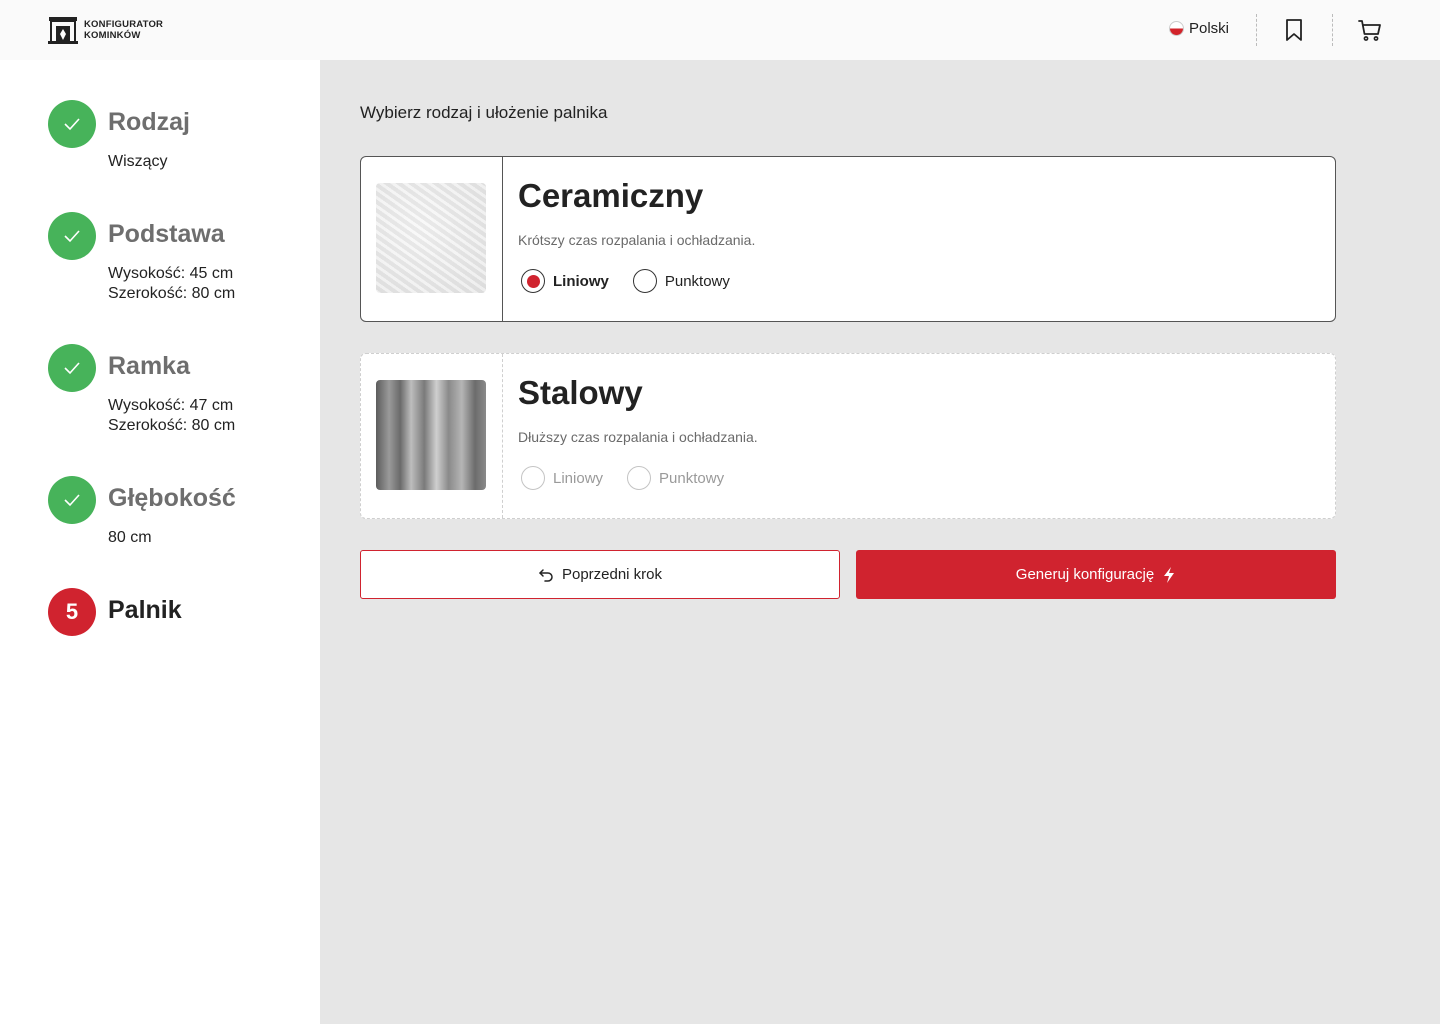  Describe the element at coordinates (484, 112) in the screenshot. I see `page-title: Wybierz rodzaj i ułożenie palnika` at that location.